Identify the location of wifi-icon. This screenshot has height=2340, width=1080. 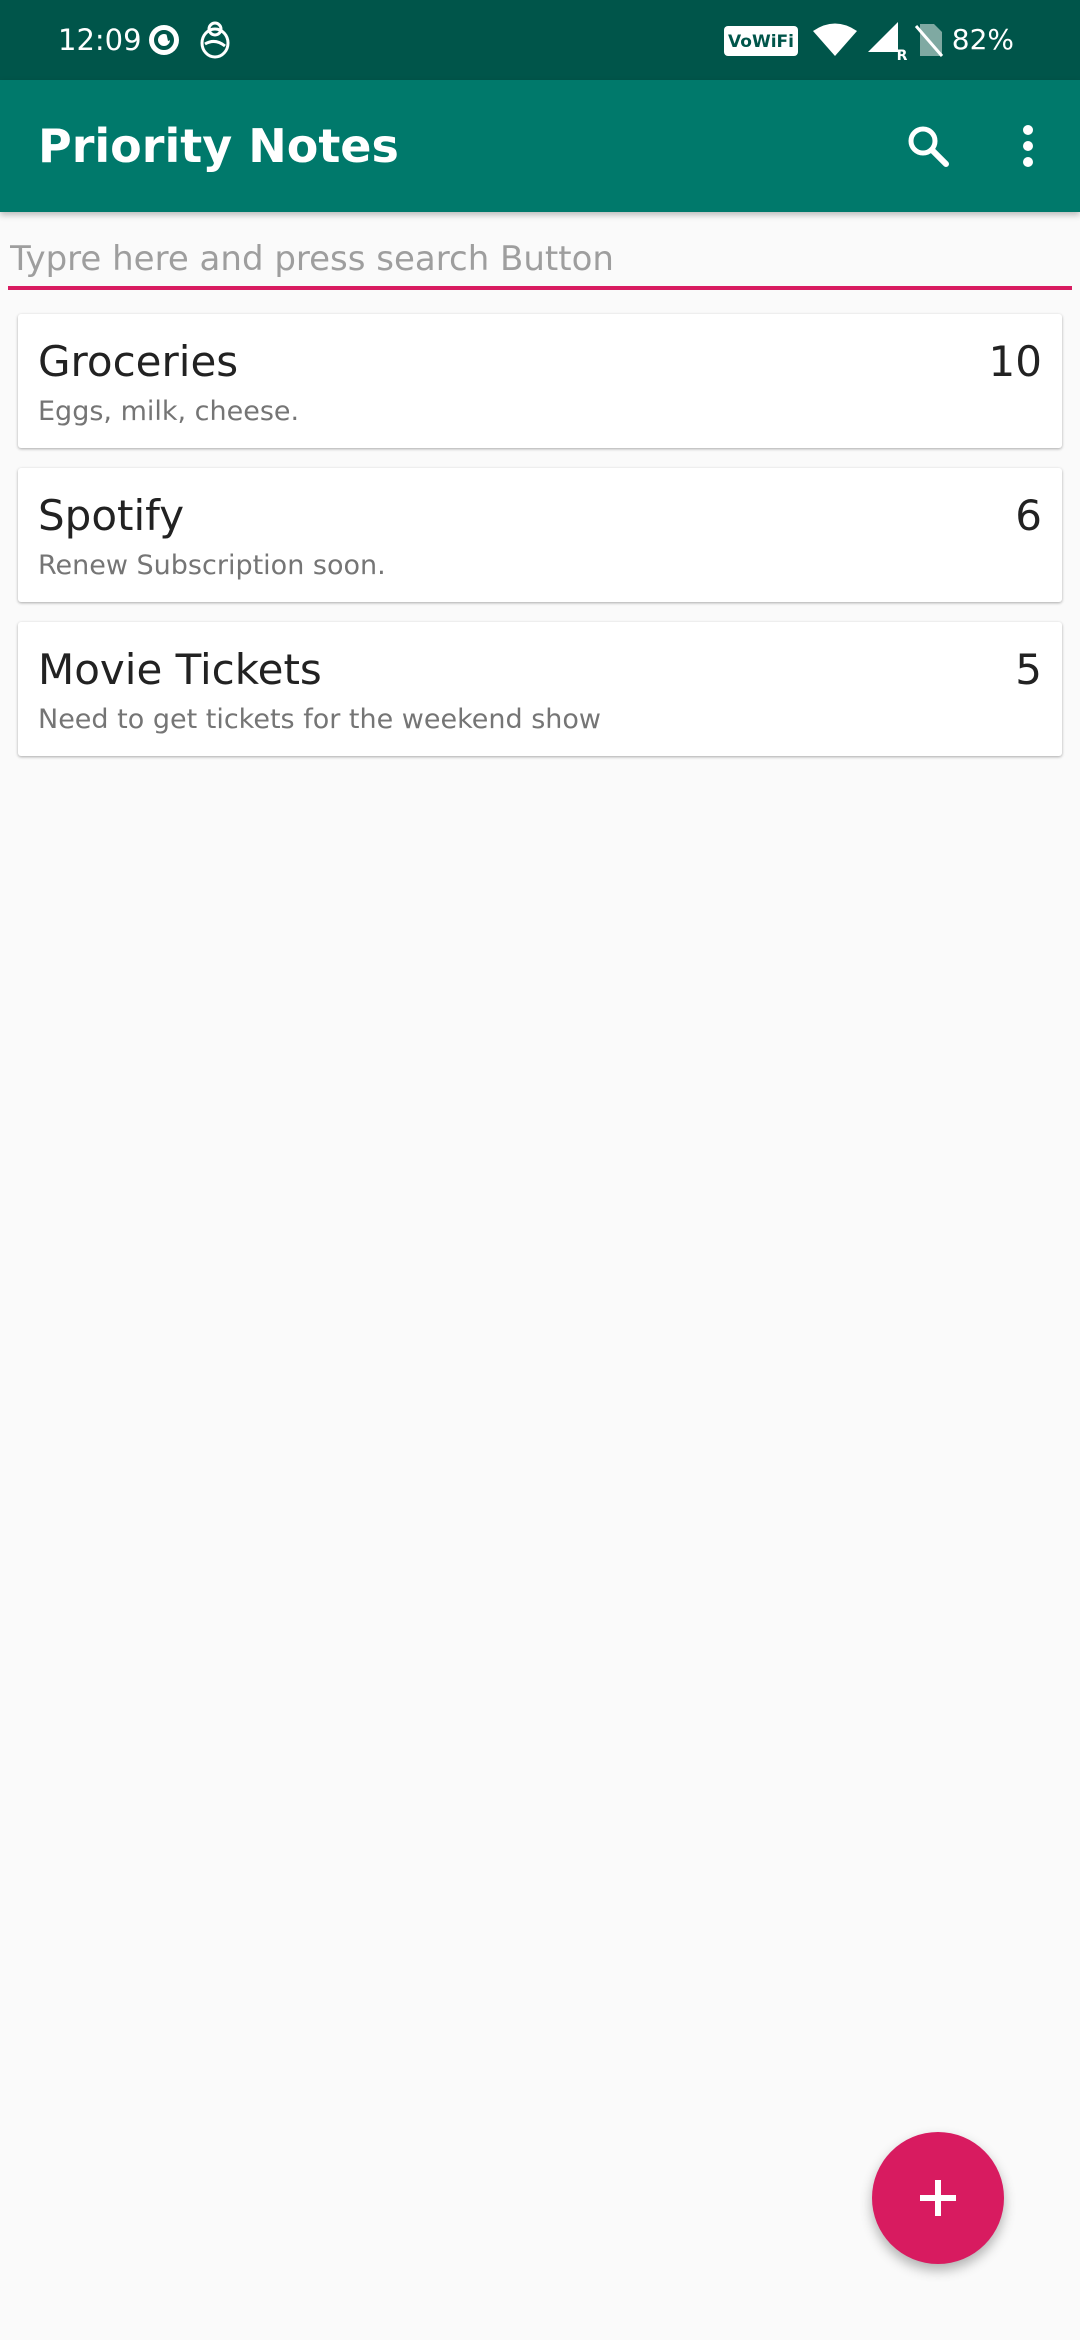
(835, 39).